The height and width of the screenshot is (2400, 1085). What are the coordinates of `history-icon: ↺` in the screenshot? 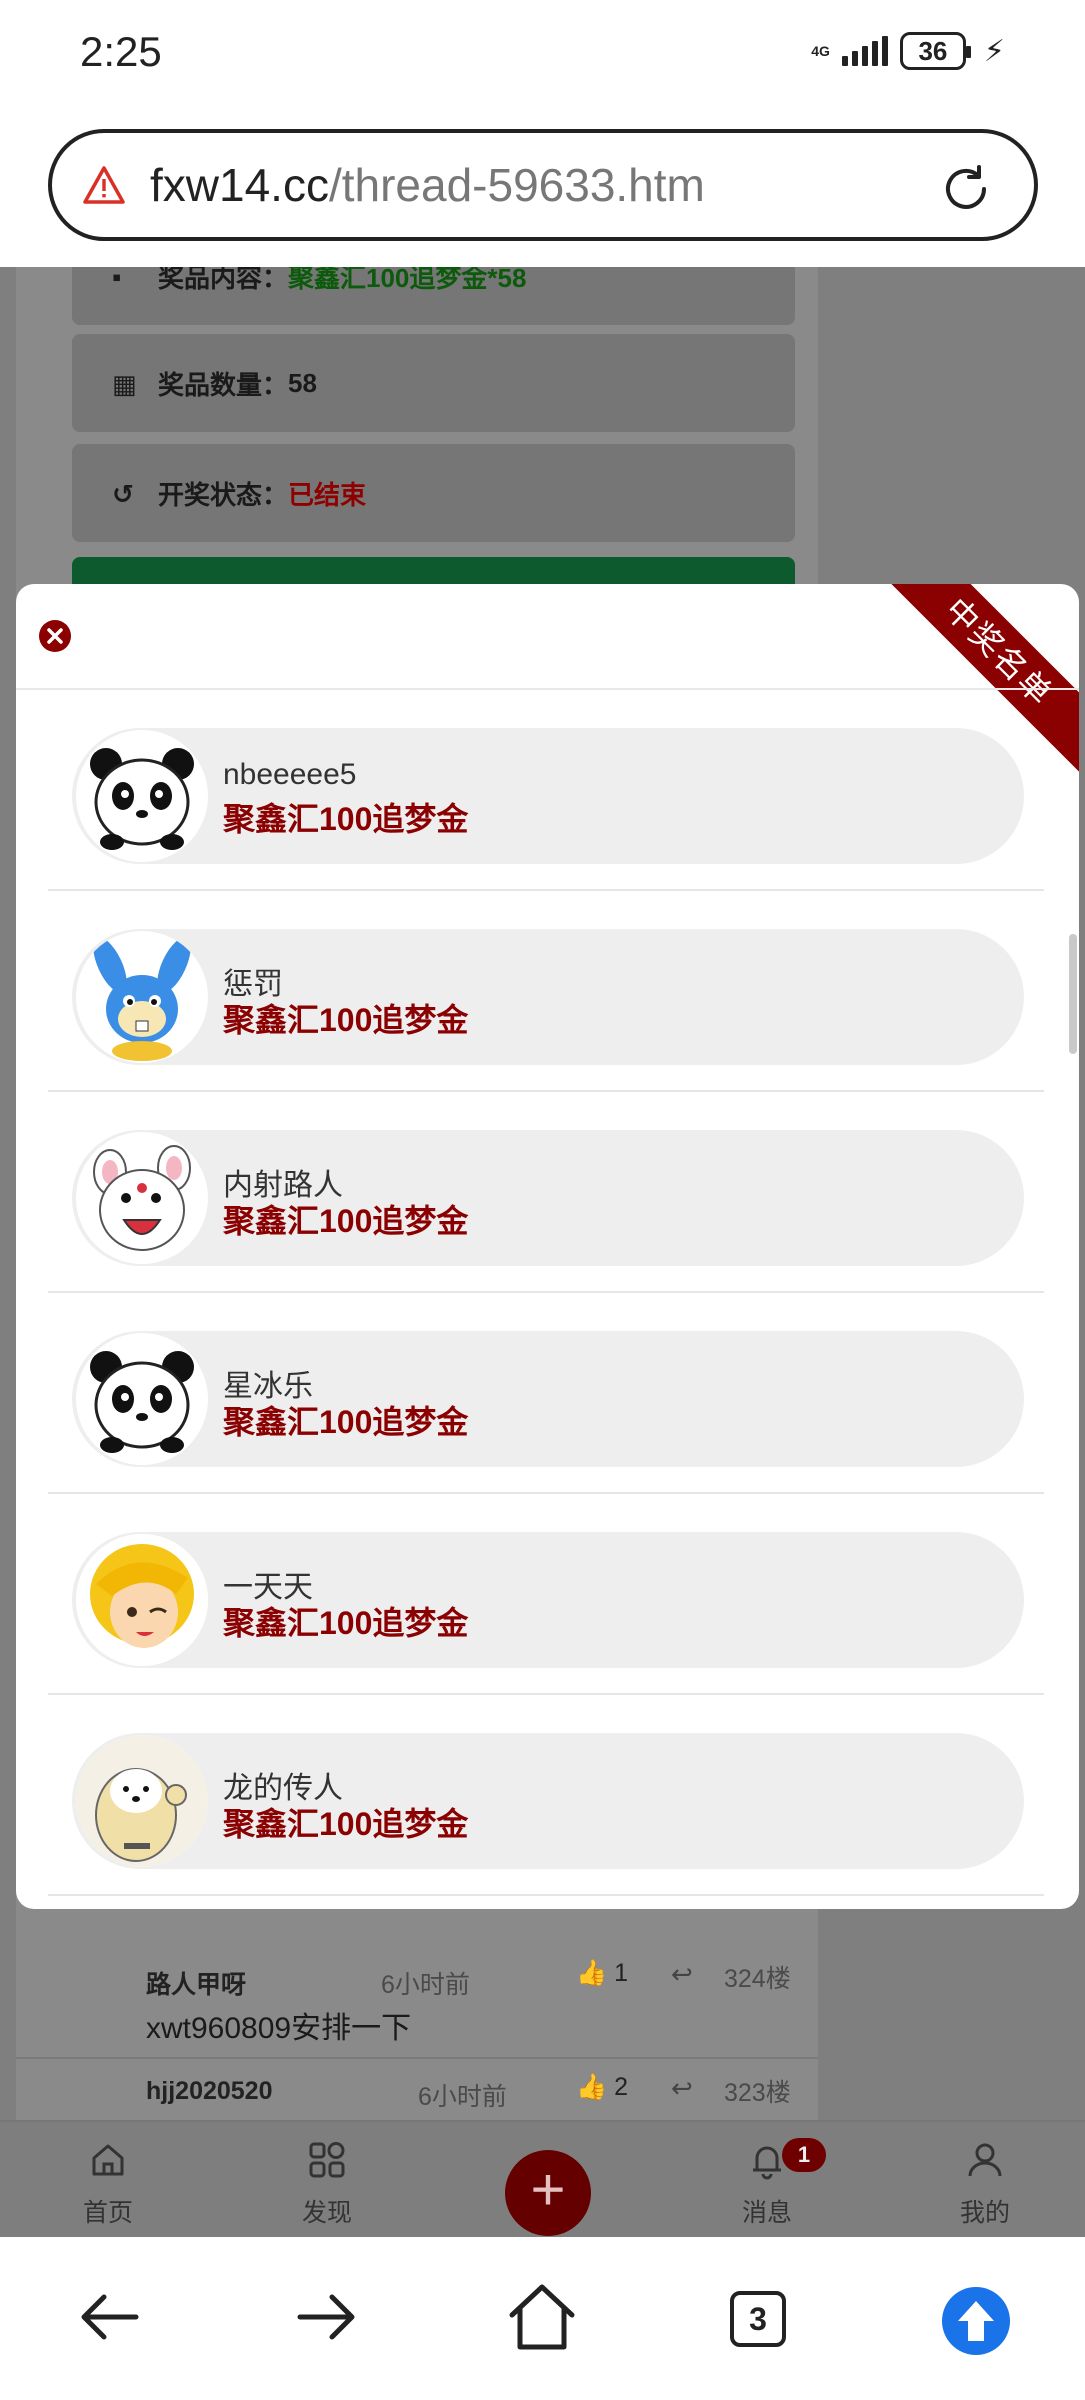 It's located at (123, 494).